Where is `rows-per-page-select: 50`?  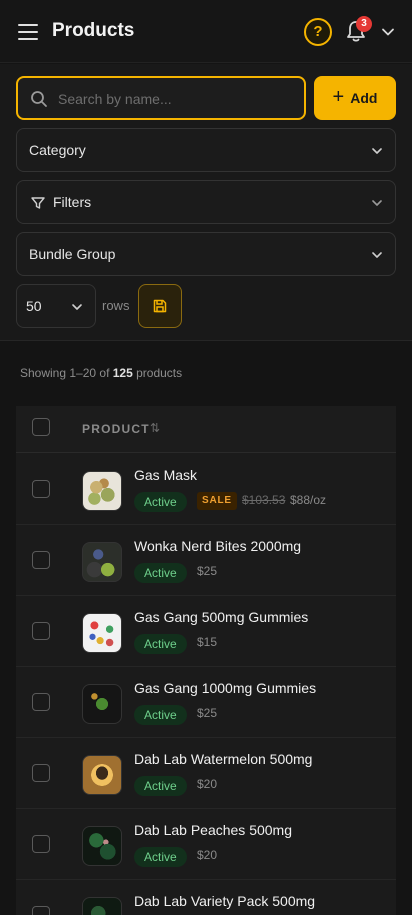
rows-per-page-select: 50 is located at coordinates (56, 306).